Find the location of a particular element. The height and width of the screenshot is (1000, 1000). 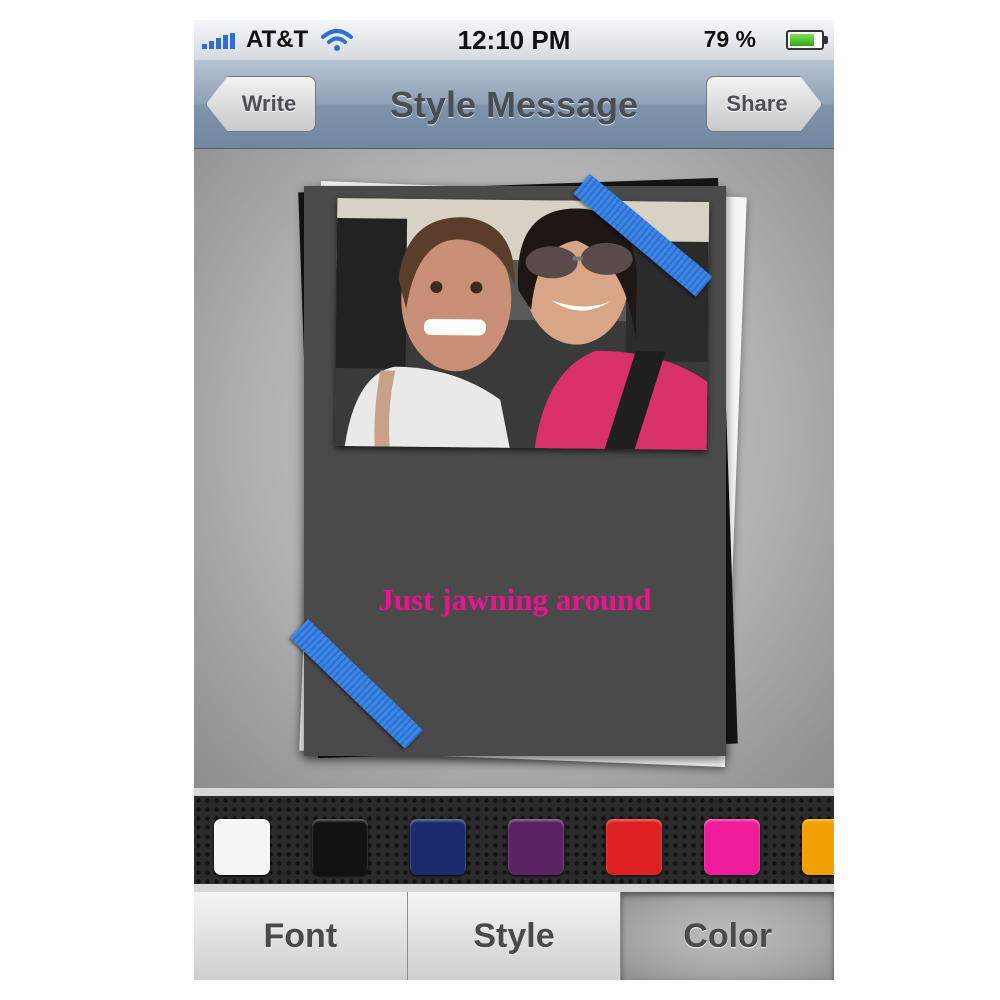

style-tabs: Font Style Color is located at coordinates (514, 936).